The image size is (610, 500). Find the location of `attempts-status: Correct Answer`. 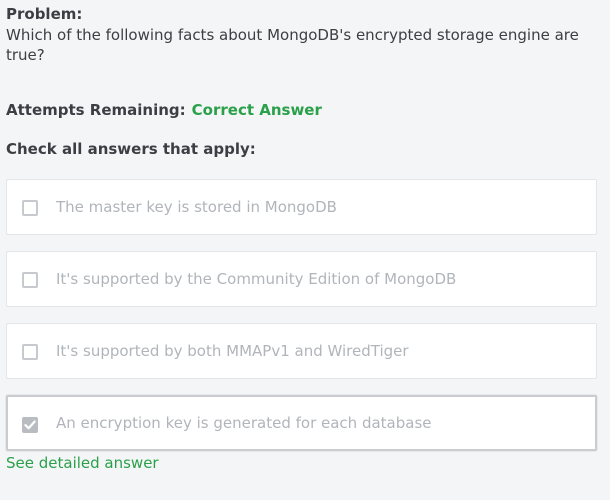

attempts-status: Correct Answer is located at coordinates (256, 110).